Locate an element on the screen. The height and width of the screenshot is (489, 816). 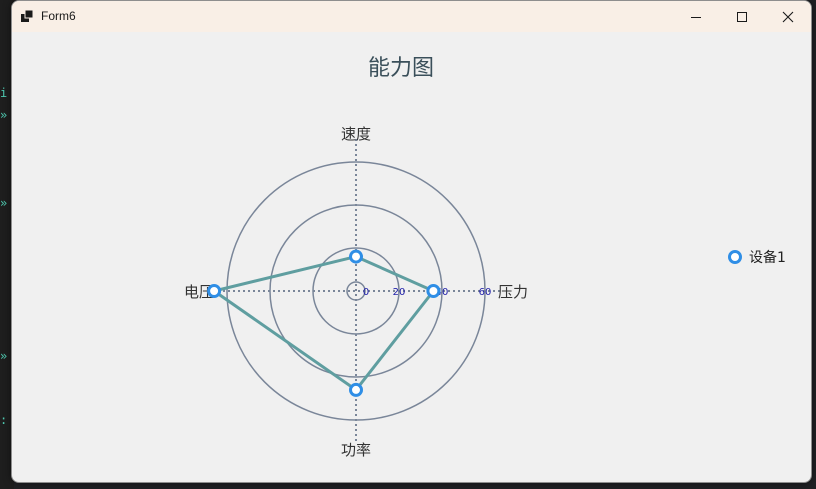
title-bar: Form6 is located at coordinates (411, 16).